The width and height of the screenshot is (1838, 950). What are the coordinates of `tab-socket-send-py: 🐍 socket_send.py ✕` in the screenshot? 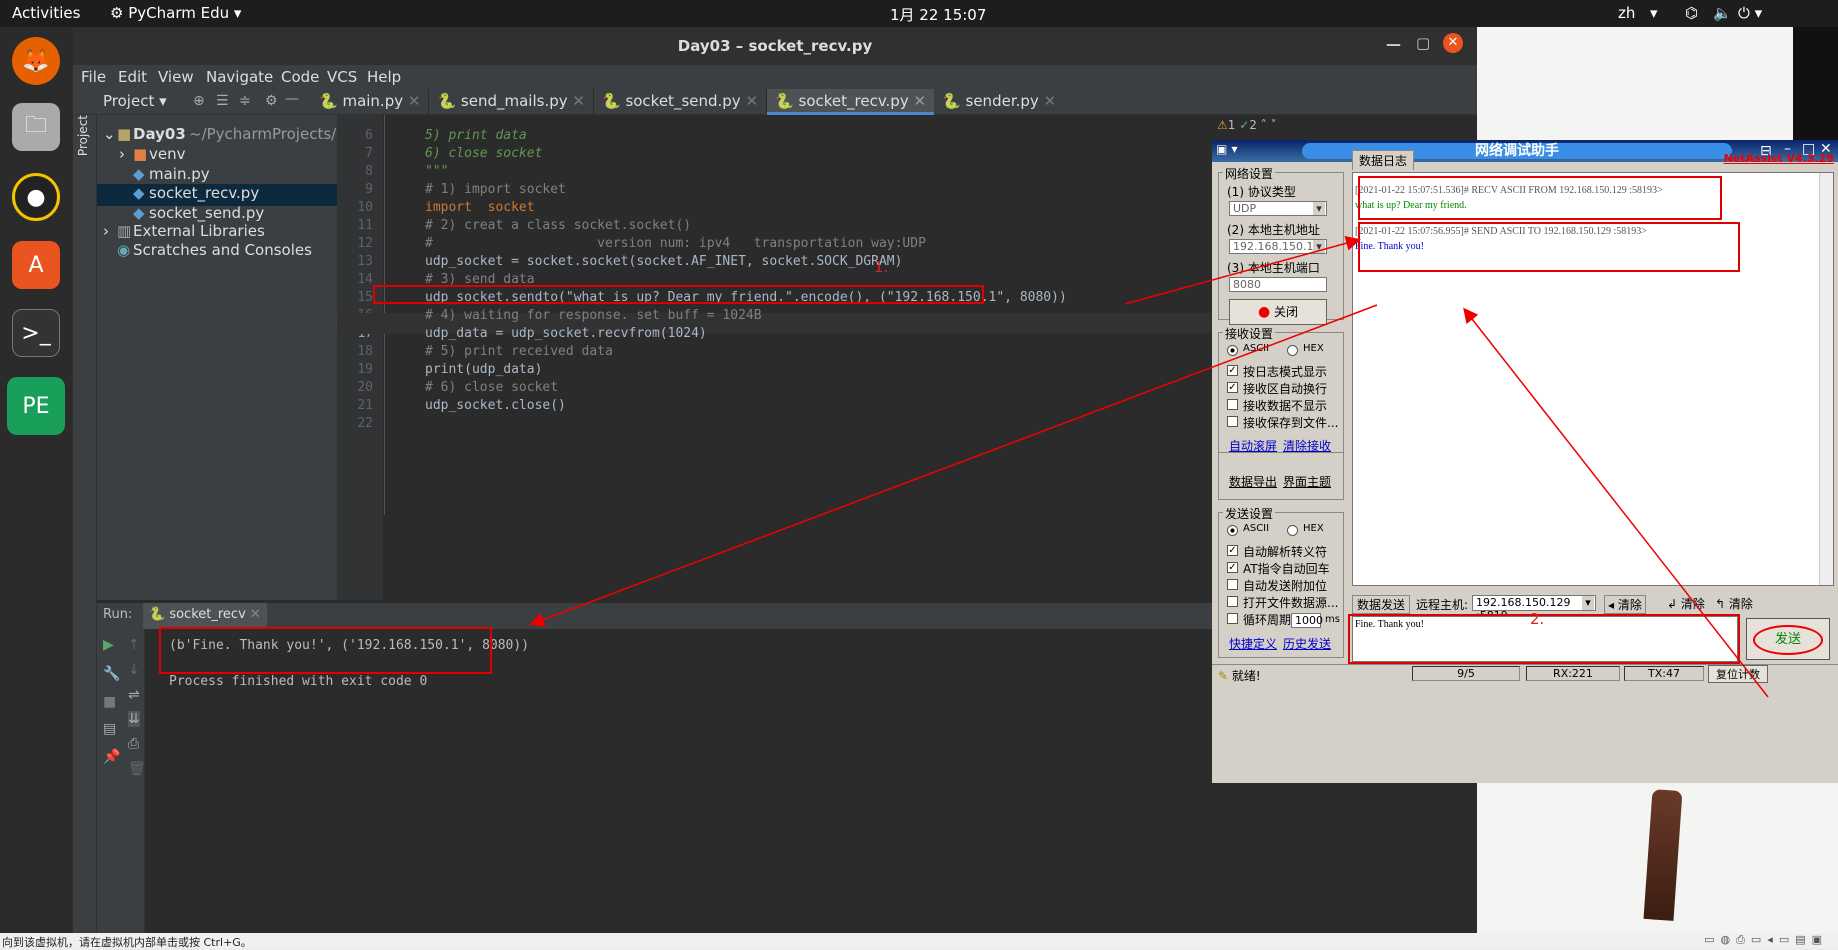 It's located at (681, 102).